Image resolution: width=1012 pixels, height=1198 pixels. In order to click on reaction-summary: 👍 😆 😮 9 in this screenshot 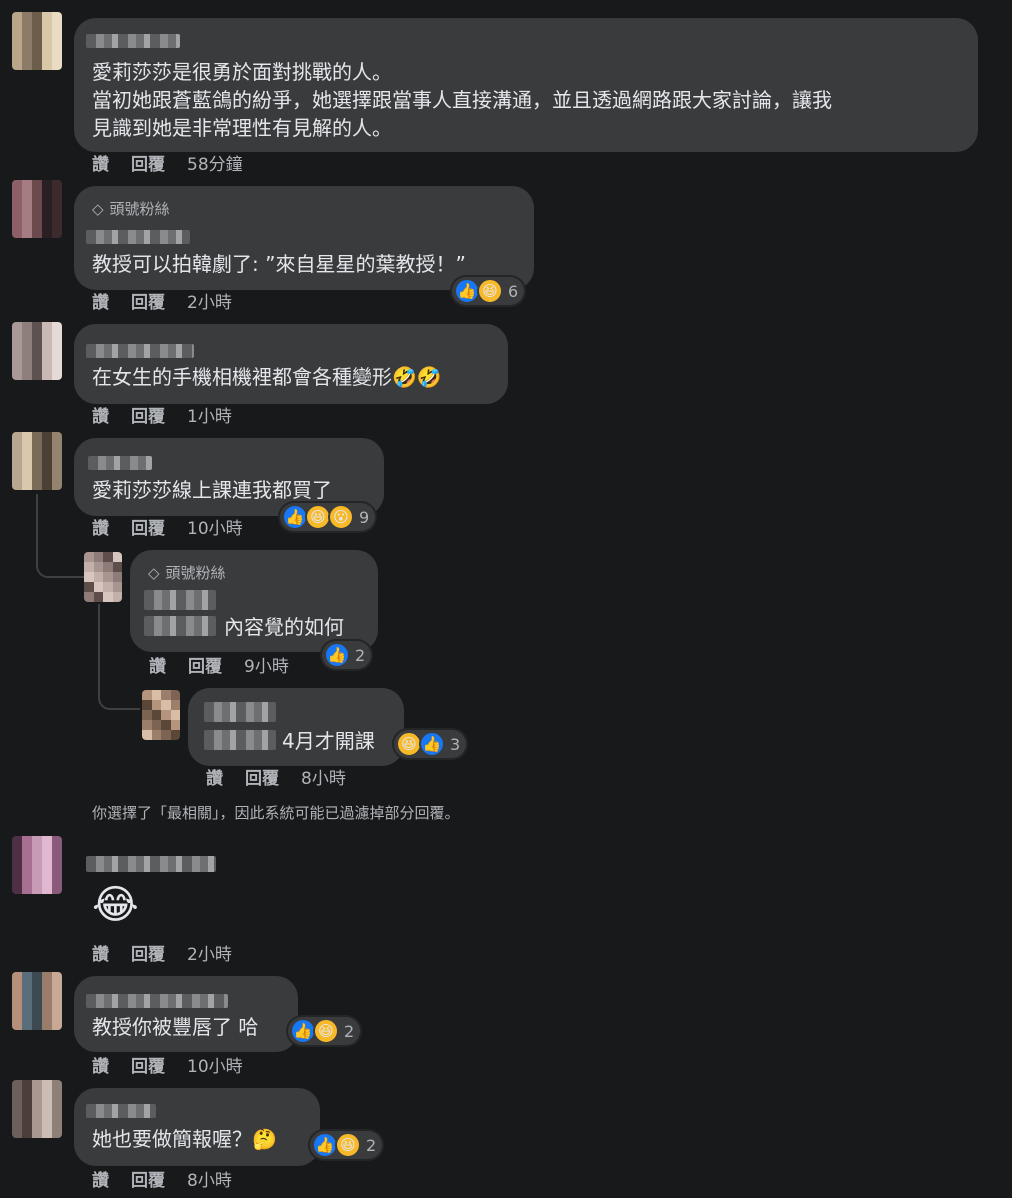, I will do `click(328, 517)`.